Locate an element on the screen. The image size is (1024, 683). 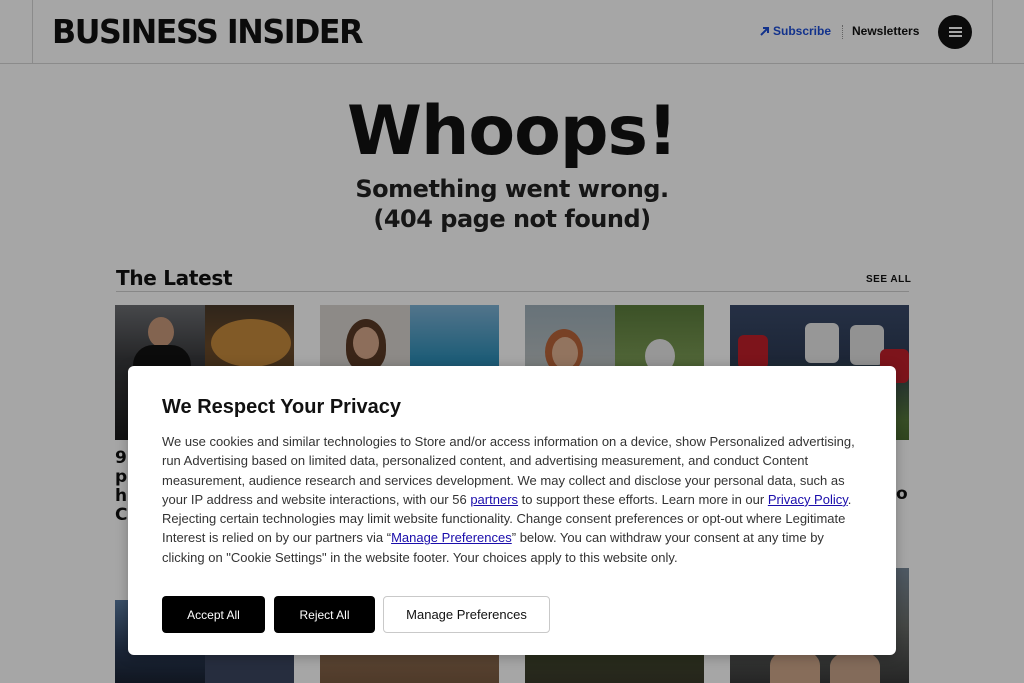
manage-preferences-link: Manage Preferences is located at coordinates (451, 537).